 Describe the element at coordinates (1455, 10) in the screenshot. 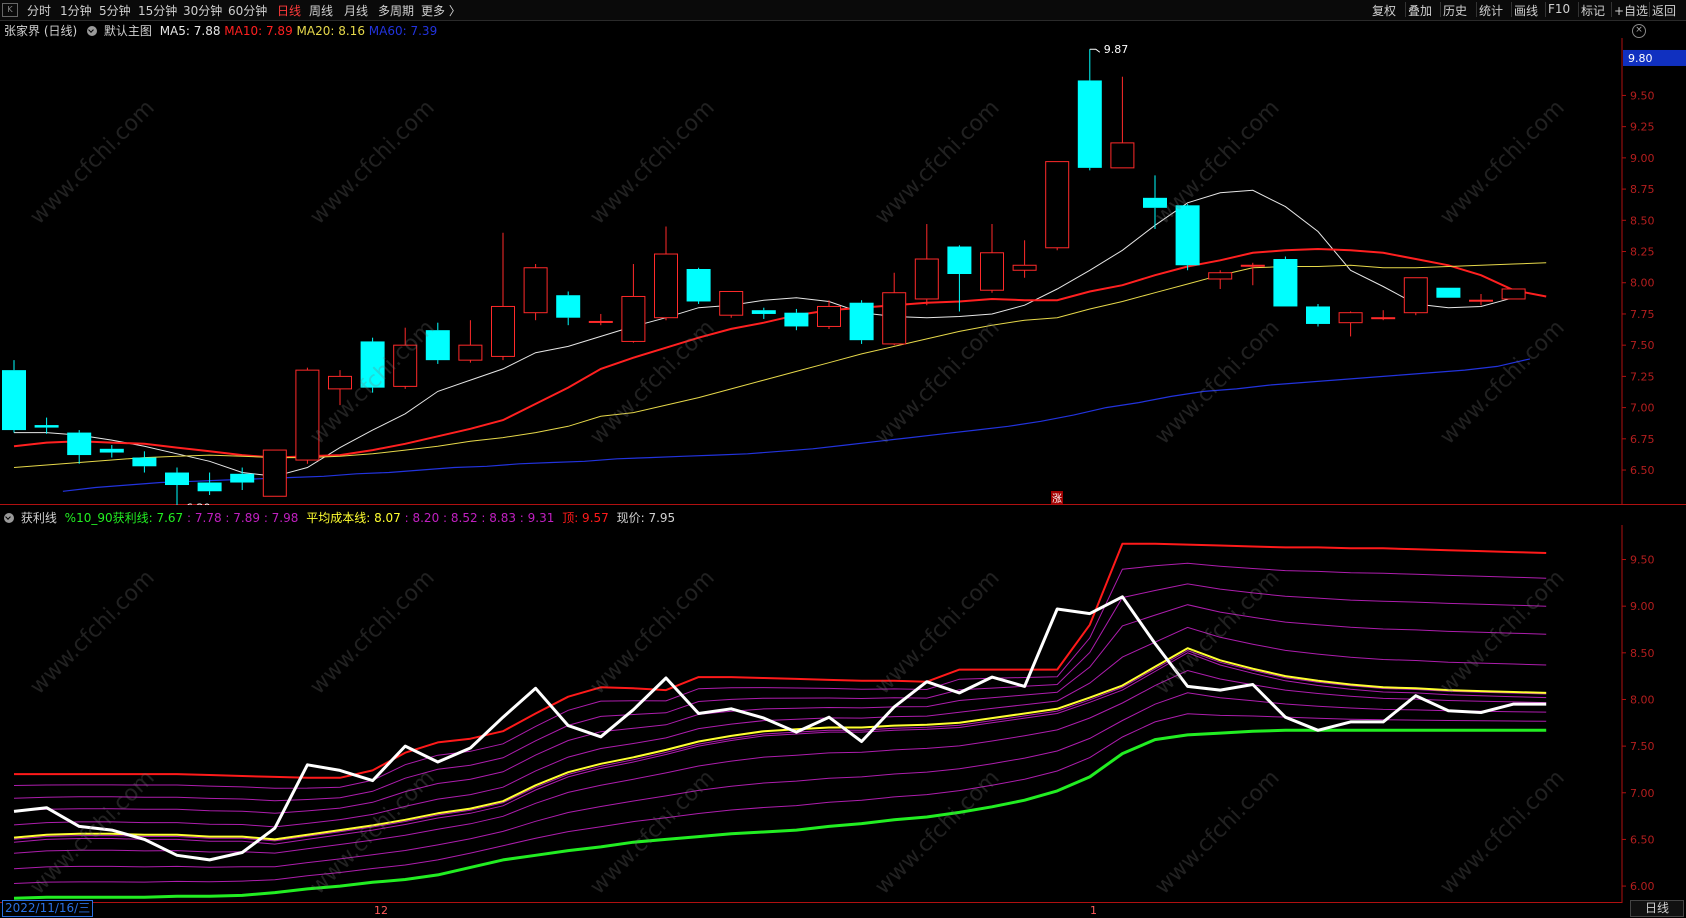

I see `toolbar-right-2-button: 历史` at that location.